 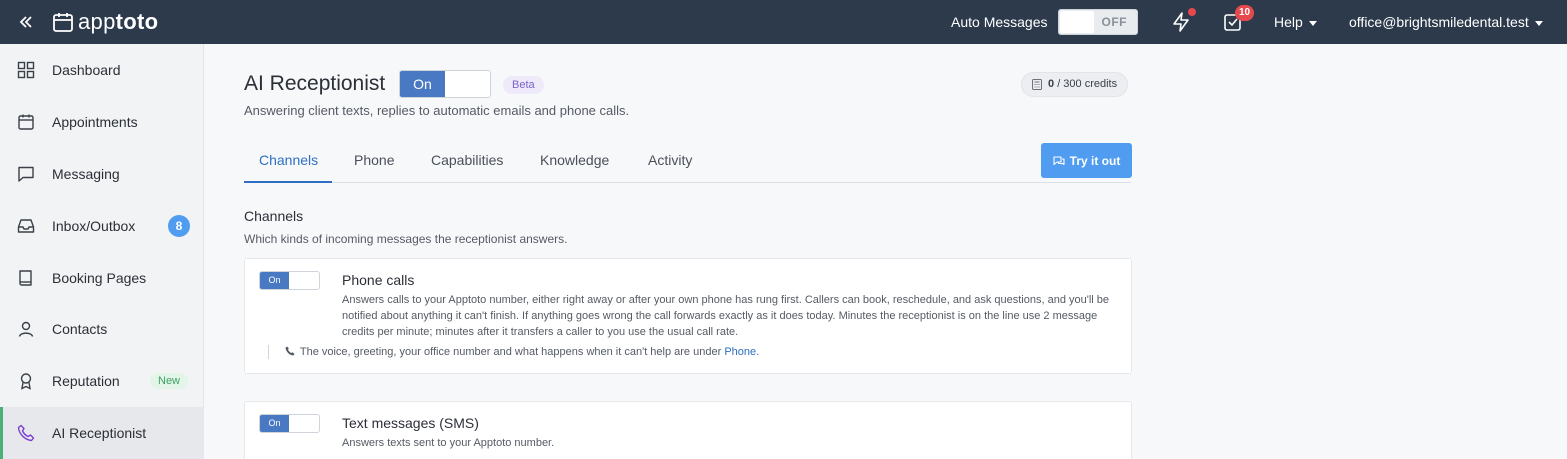 I want to click on help-menu: Help, so click(x=1295, y=22).